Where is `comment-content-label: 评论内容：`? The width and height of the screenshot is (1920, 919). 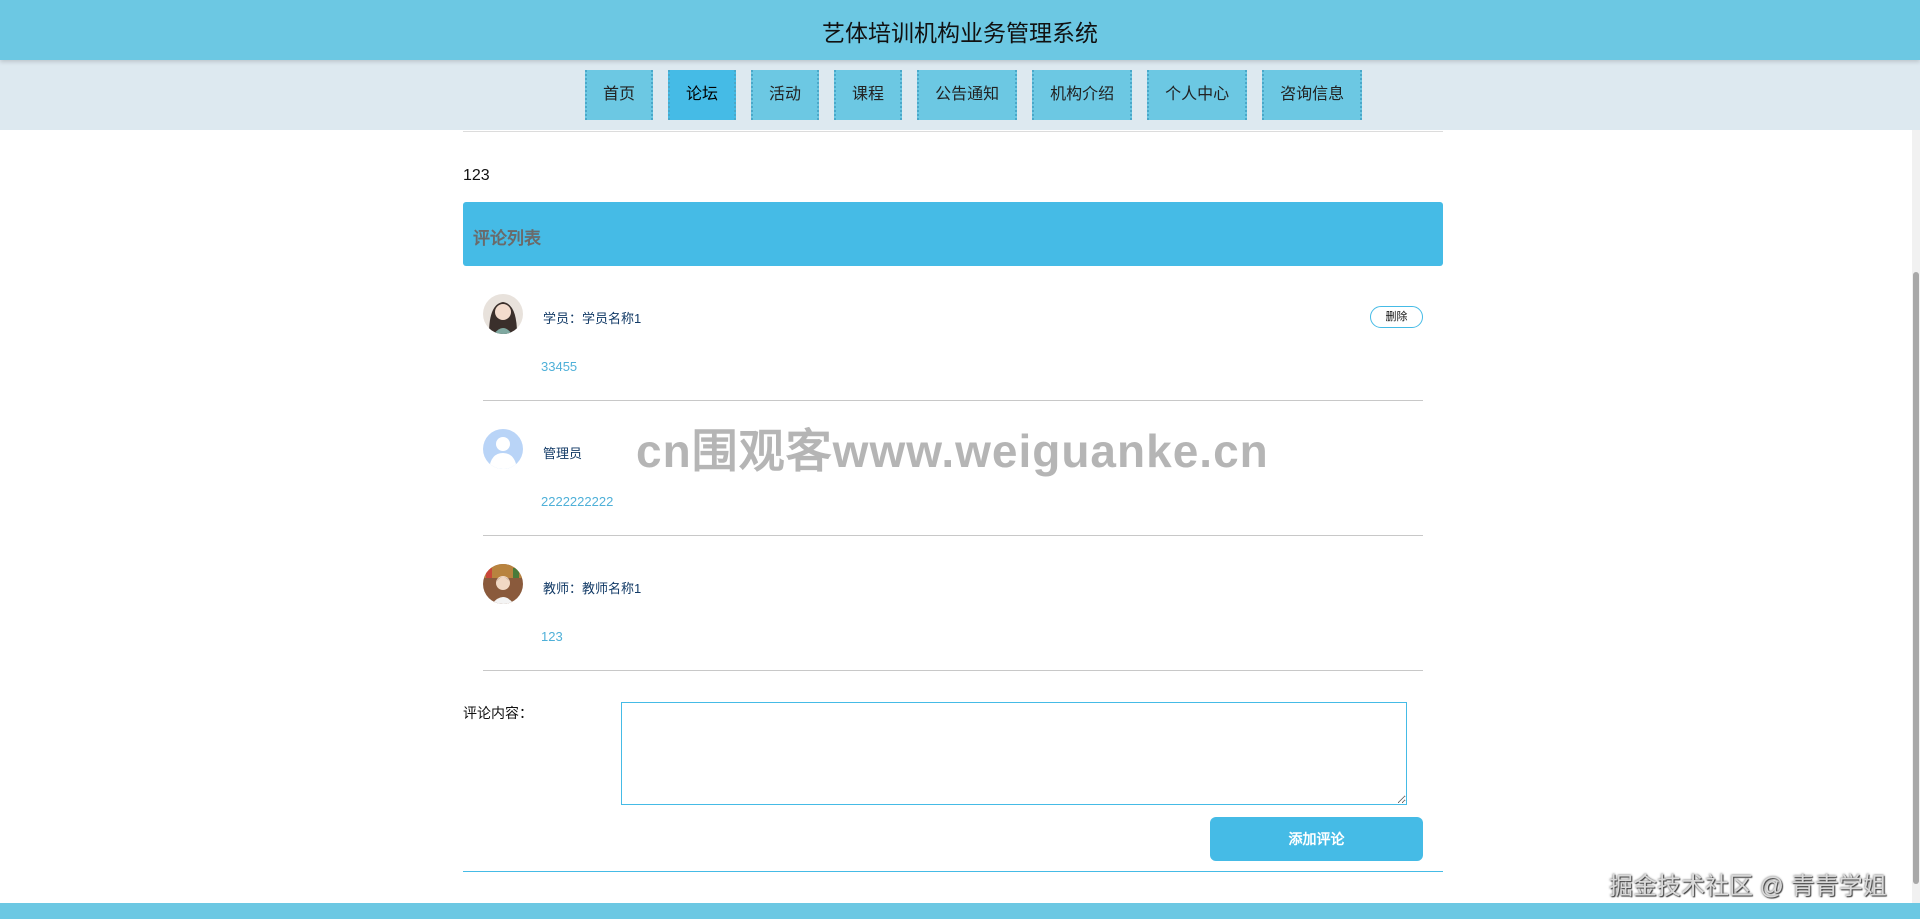 comment-content-label: 评论内容： is located at coordinates (498, 713).